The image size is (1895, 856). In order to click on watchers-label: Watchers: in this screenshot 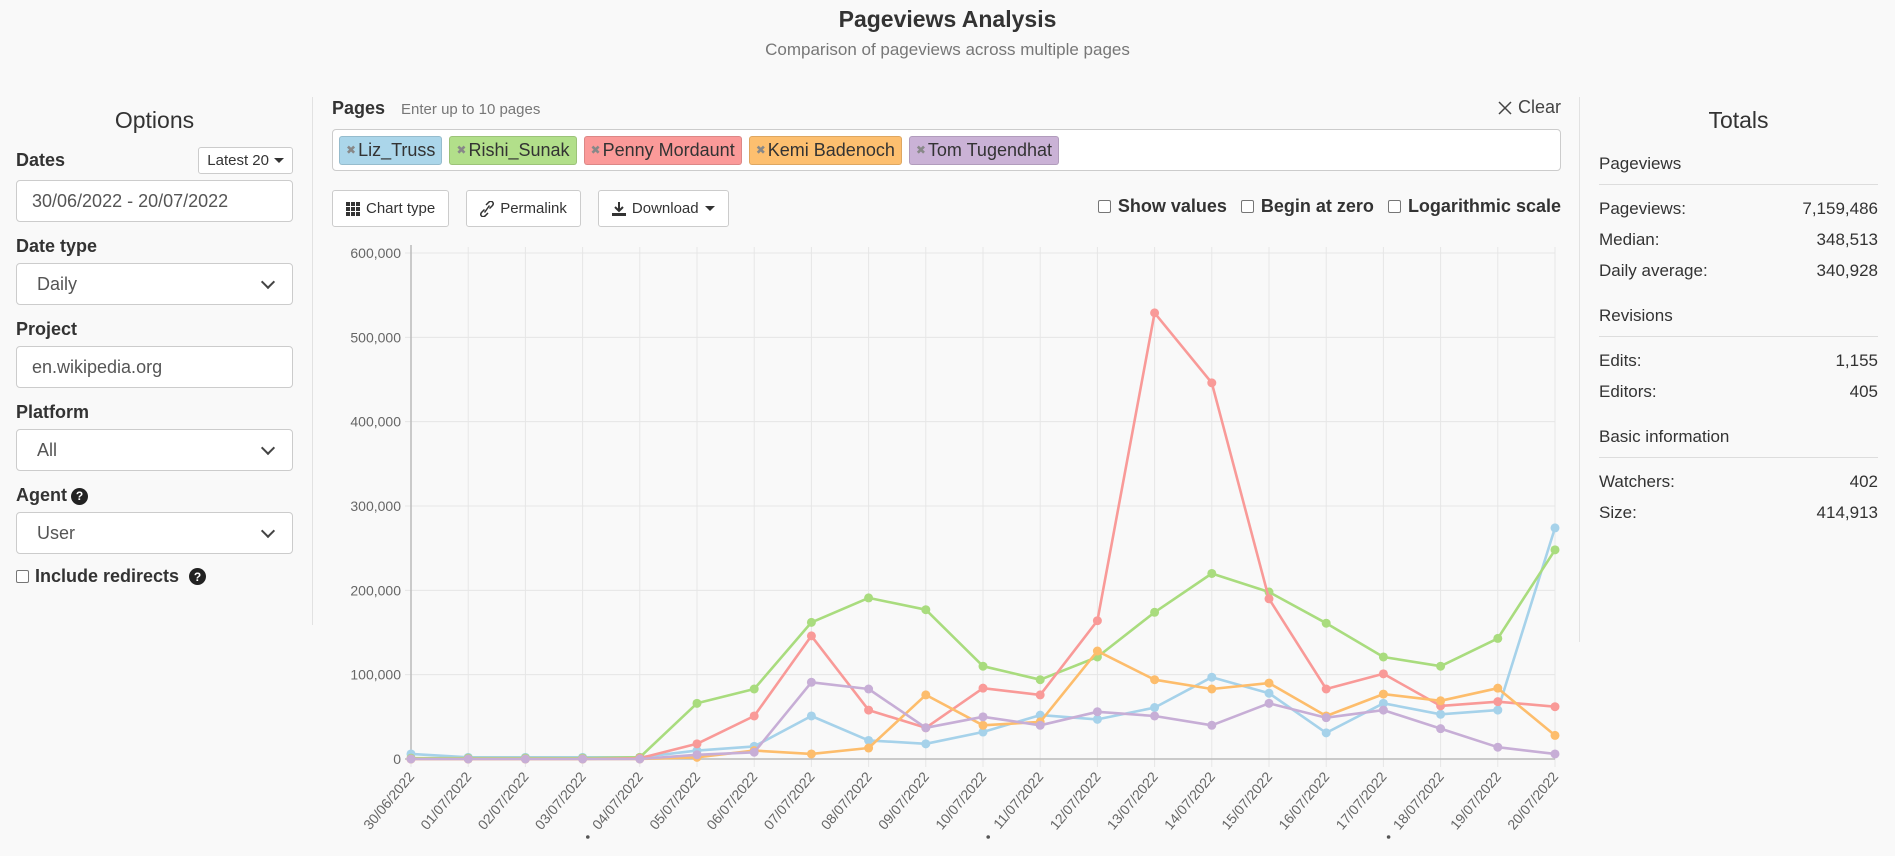, I will do `click(1637, 481)`.